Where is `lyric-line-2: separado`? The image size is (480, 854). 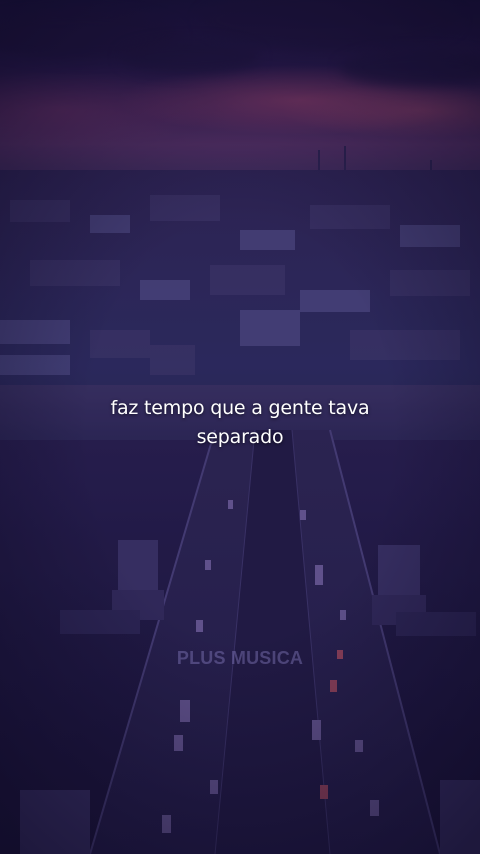
lyric-line-2: separado is located at coordinates (240, 437).